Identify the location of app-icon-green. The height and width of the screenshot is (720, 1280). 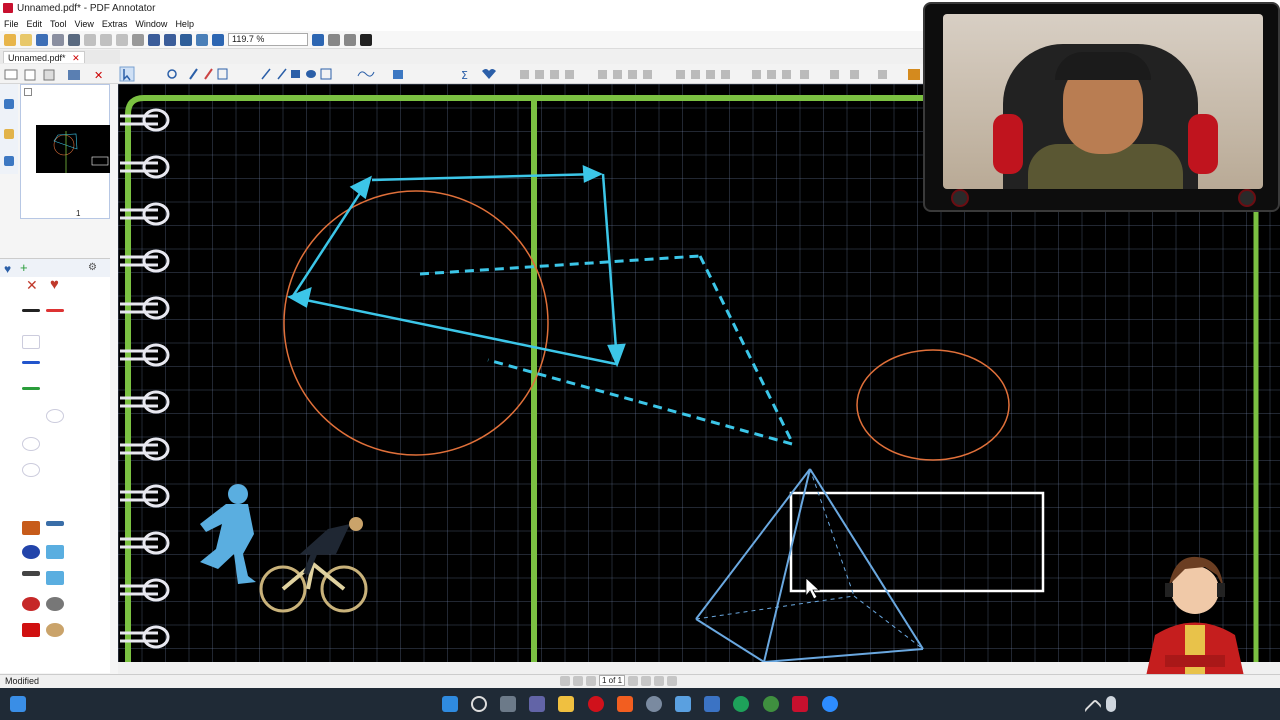
(771, 704).